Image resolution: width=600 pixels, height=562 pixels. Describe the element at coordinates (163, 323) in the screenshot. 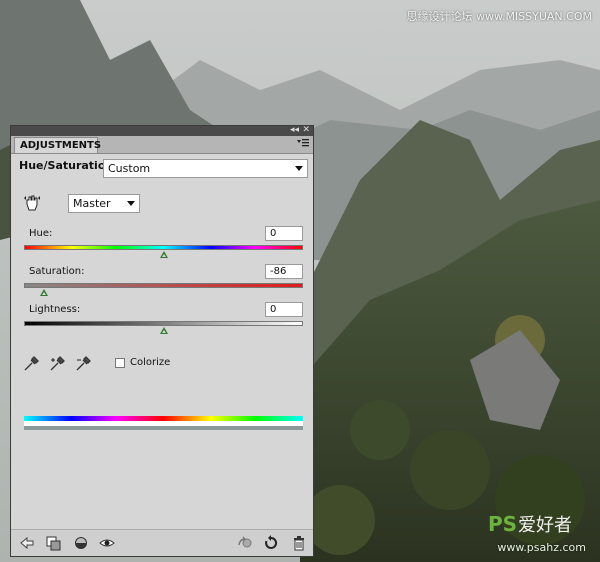

I see `lightness-slider-track` at that location.